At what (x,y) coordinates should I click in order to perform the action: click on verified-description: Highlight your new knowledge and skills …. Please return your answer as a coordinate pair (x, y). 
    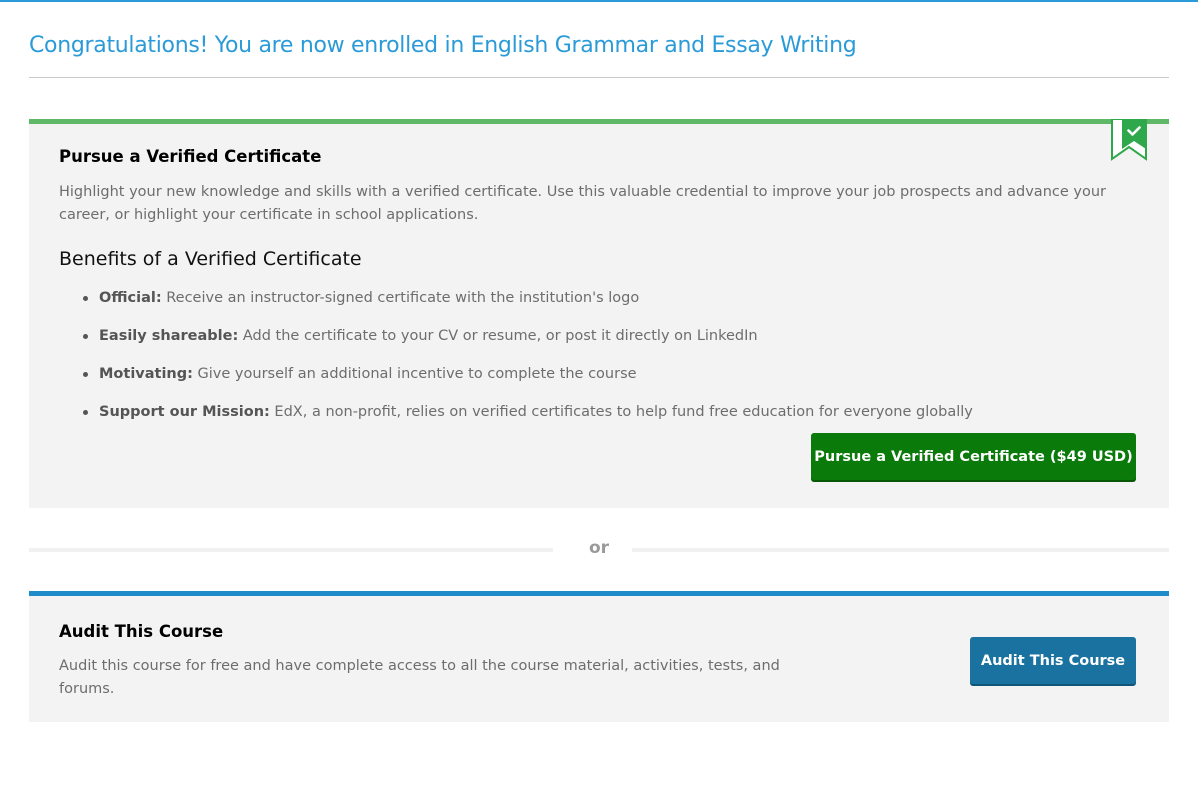
    Looking at the image, I should click on (582, 203).